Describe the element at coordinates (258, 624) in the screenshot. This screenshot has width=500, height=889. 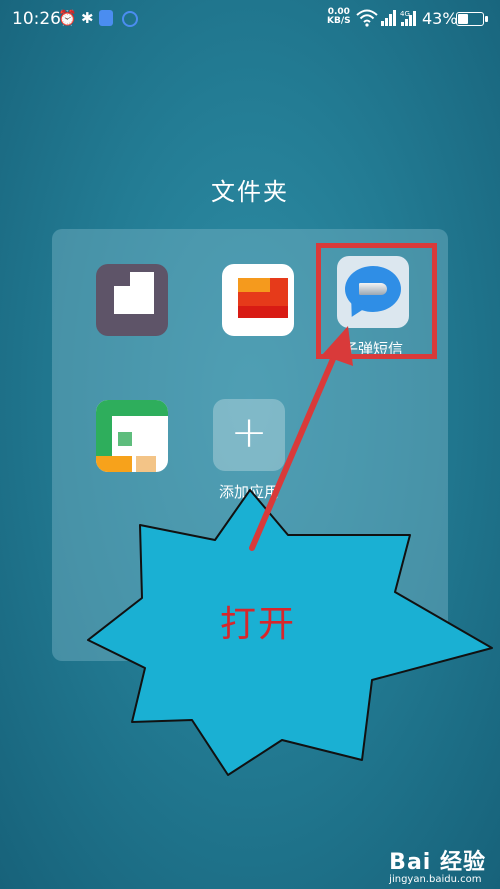
I see `callout-text: 打开` at that location.